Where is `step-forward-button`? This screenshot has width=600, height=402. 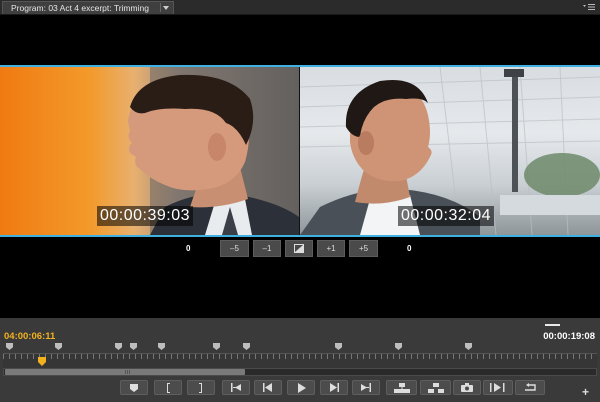
step-forward-button is located at coordinates (334, 387).